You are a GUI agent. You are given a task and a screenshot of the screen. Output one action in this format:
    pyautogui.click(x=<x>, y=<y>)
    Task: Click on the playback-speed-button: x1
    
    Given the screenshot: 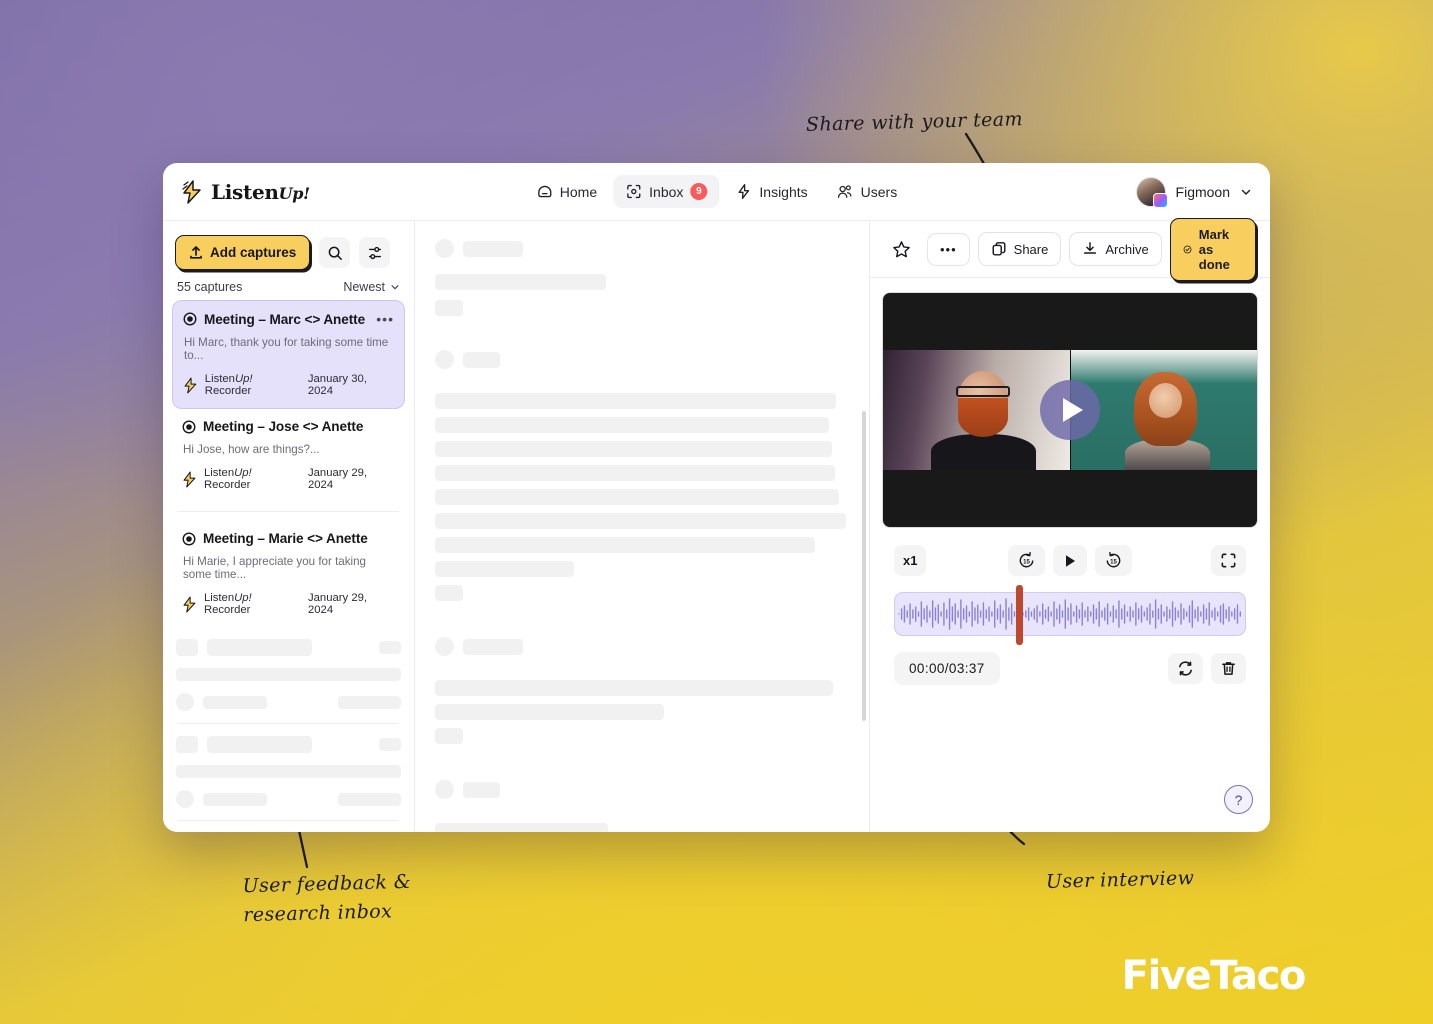 What is the action you would take?
    pyautogui.click(x=910, y=560)
    